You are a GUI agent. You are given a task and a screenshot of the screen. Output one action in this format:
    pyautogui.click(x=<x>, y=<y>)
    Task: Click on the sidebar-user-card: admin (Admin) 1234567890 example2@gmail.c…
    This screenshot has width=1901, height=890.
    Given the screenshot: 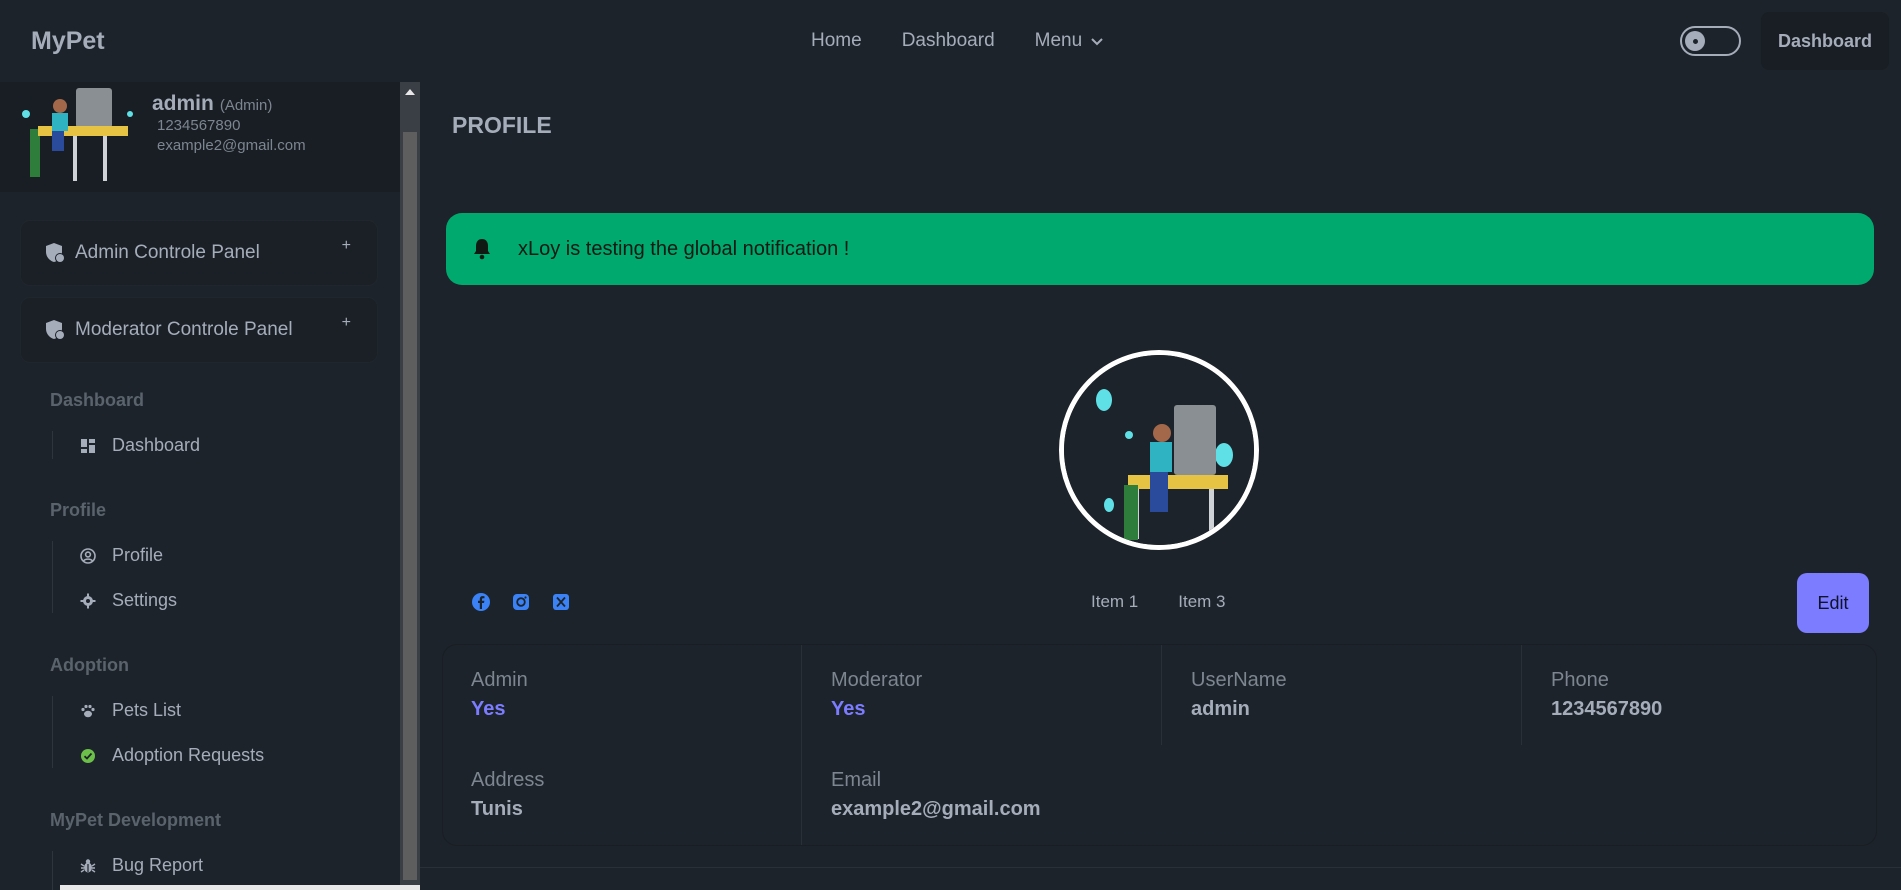 What is the action you would take?
    pyautogui.click(x=200, y=137)
    